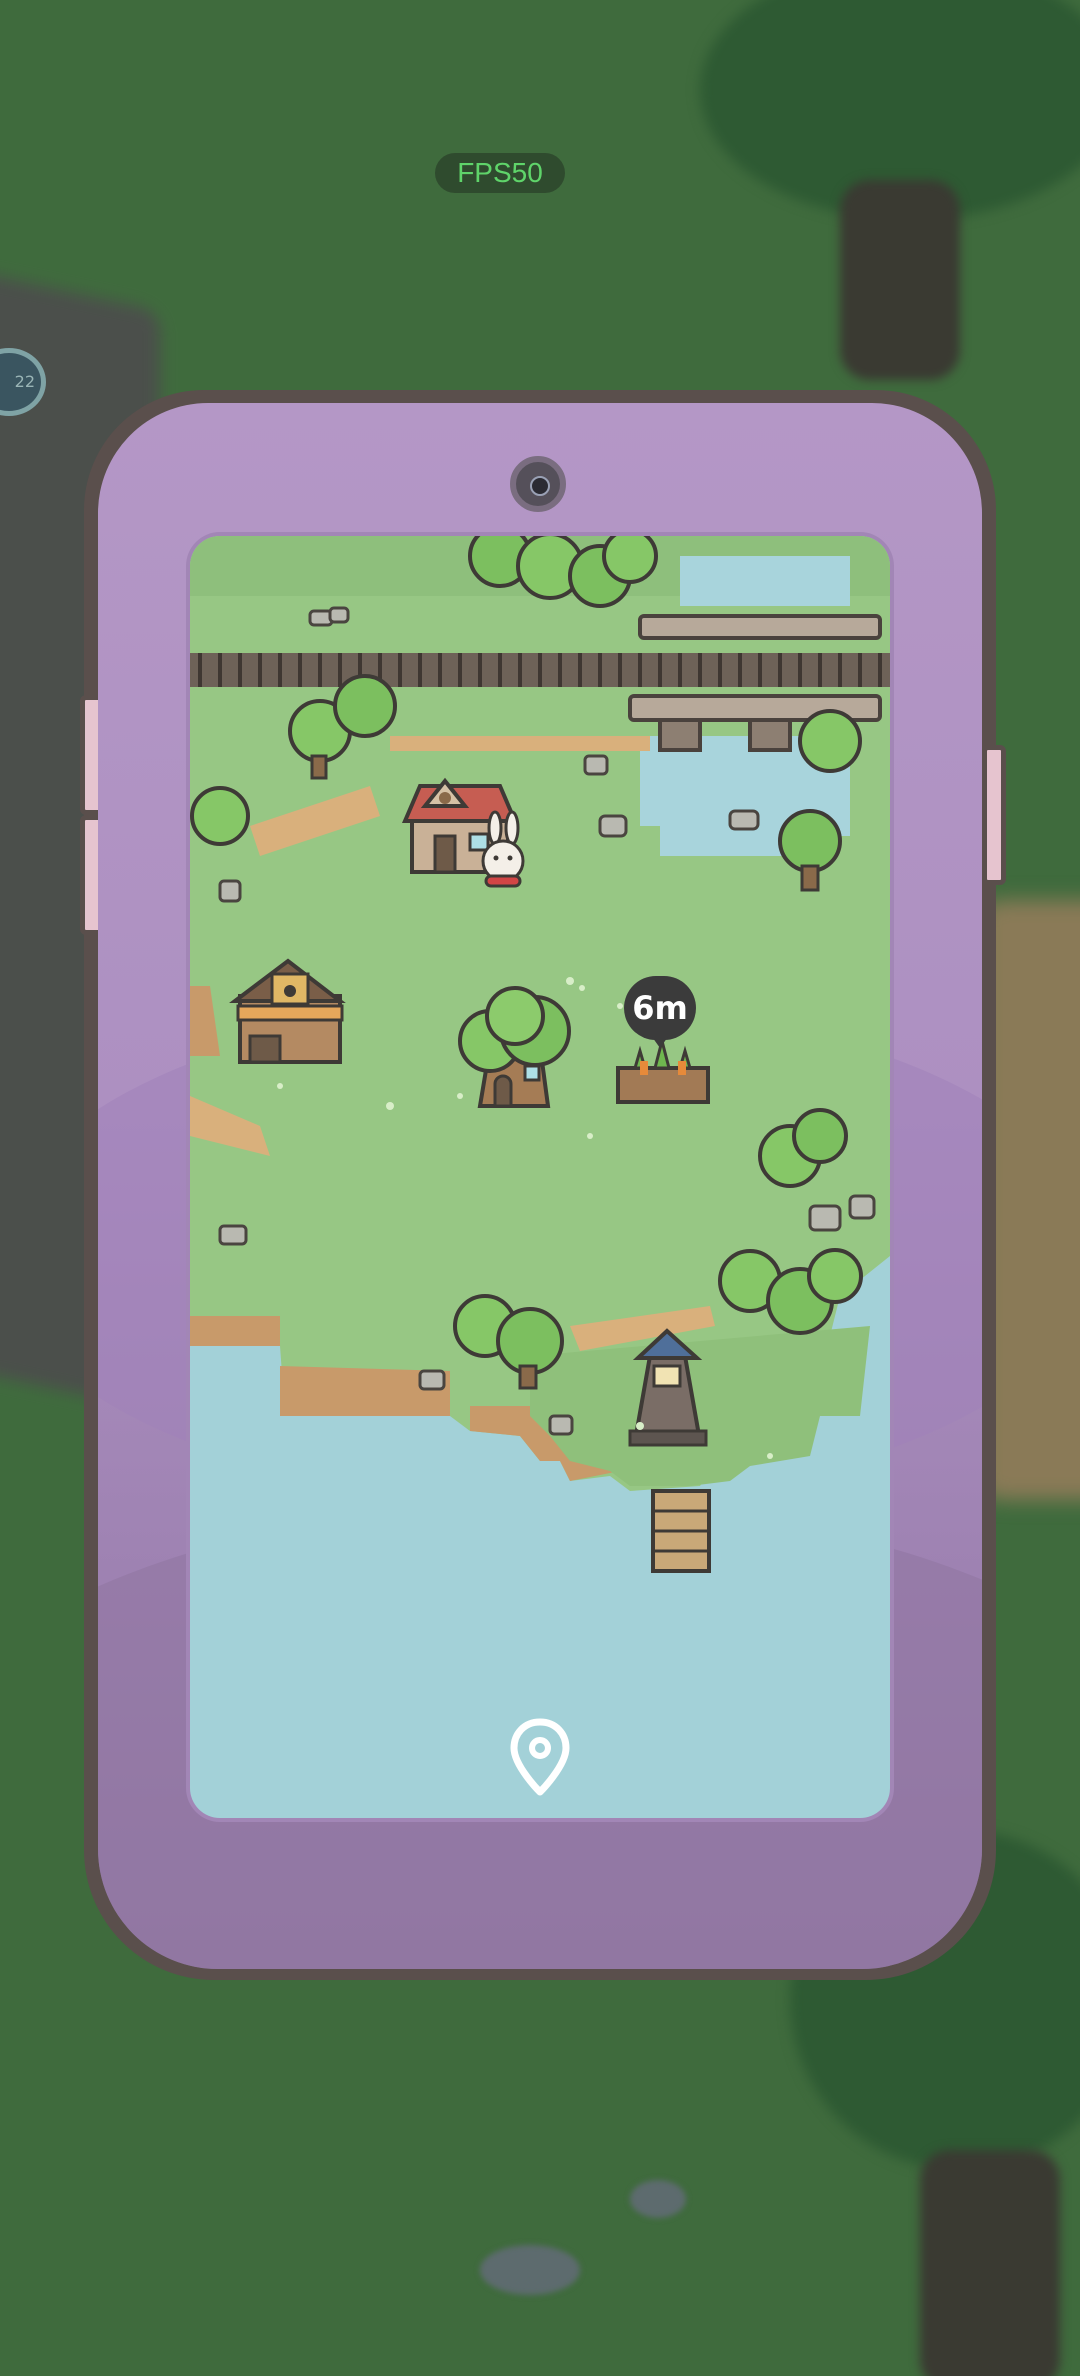 Image resolution: width=1080 pixels, height=2376 pixels. What do you see at coordinates (540, 670) in the screenshot?
I see `railway-ties` at bounding box center [540, 670].